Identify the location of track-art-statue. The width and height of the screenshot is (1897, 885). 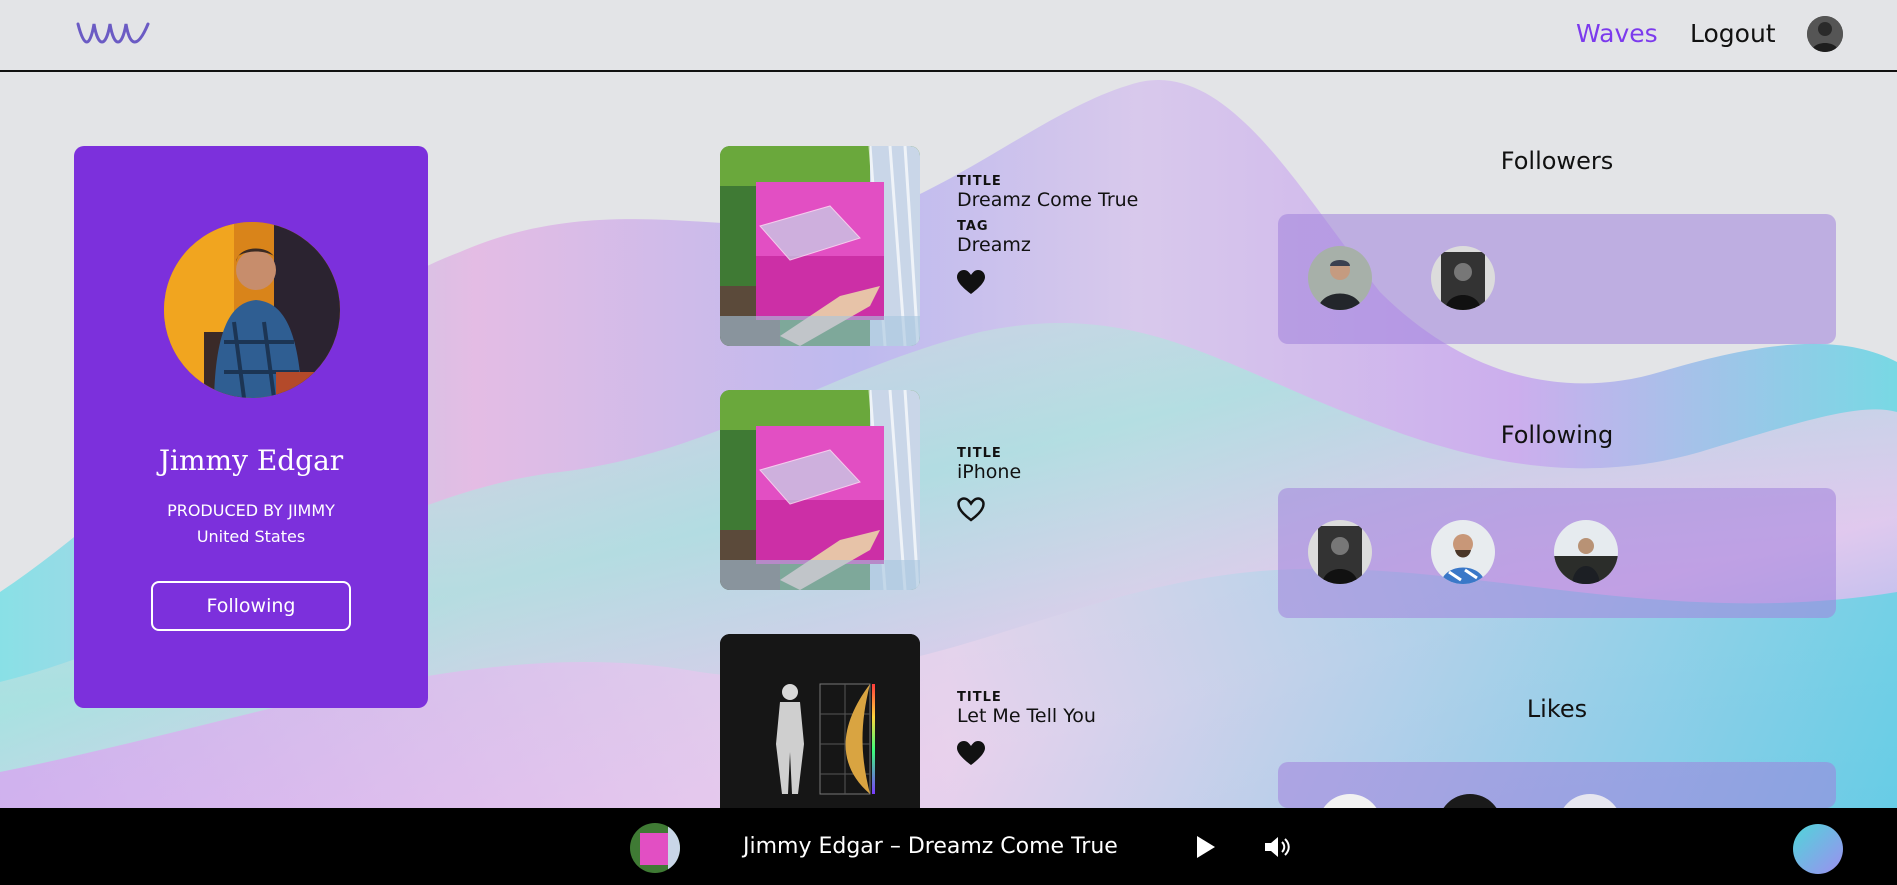
(820, 734).